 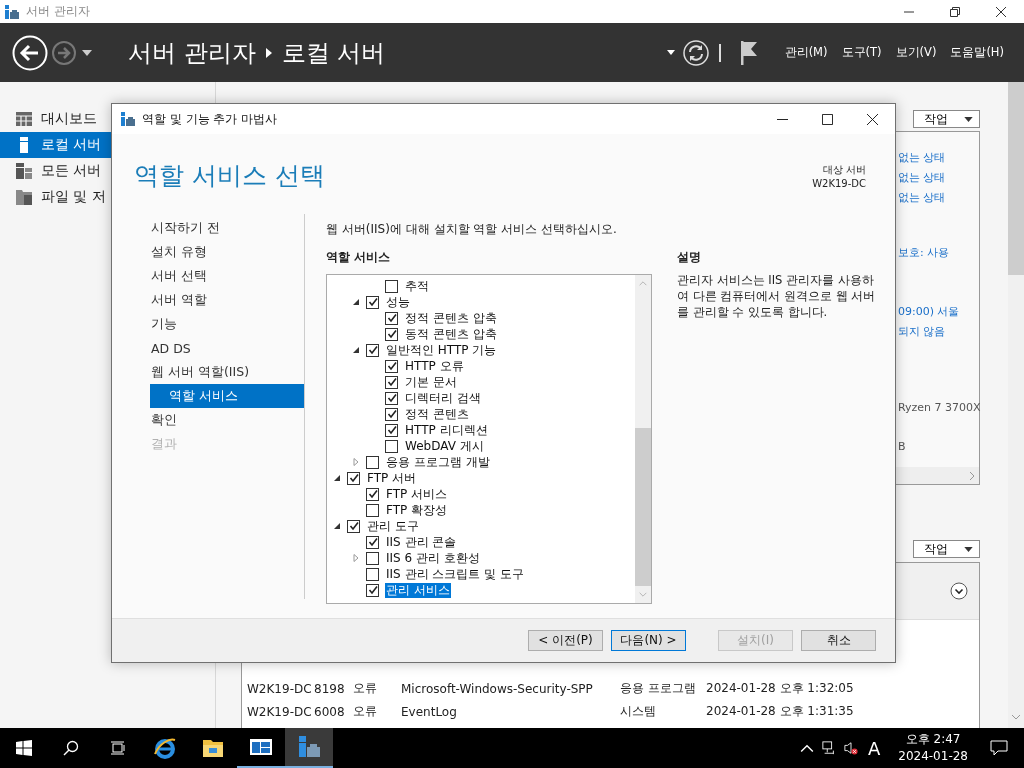 I want to click on maximize-icon, so click(x=827, y=119).